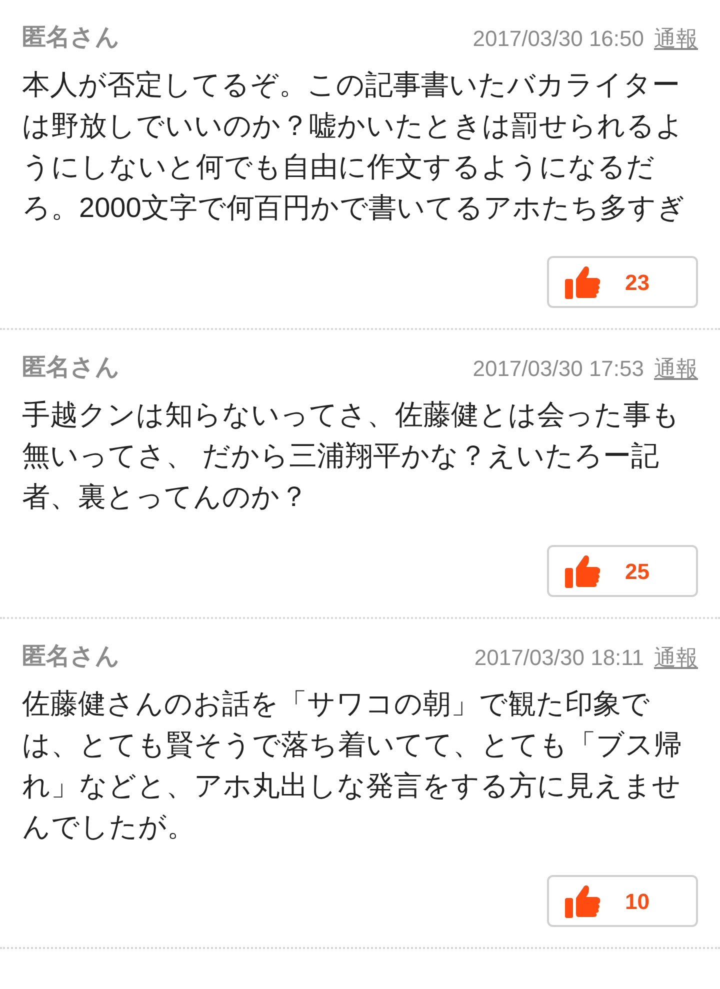 Image resolution: width=720 pixels, height=989 pixels. What do you see at coordinates (352, 765) in the screenshot?
I see `comment-text: 佐藤健さんのお話を「サワコの朝」で観た印象では、とても賢そうで落ち着いてて、とても「ブス帰れ」などと、アホ丸出しな発言をする方に見えませんでしたが。` at bounding box center [352, 765].